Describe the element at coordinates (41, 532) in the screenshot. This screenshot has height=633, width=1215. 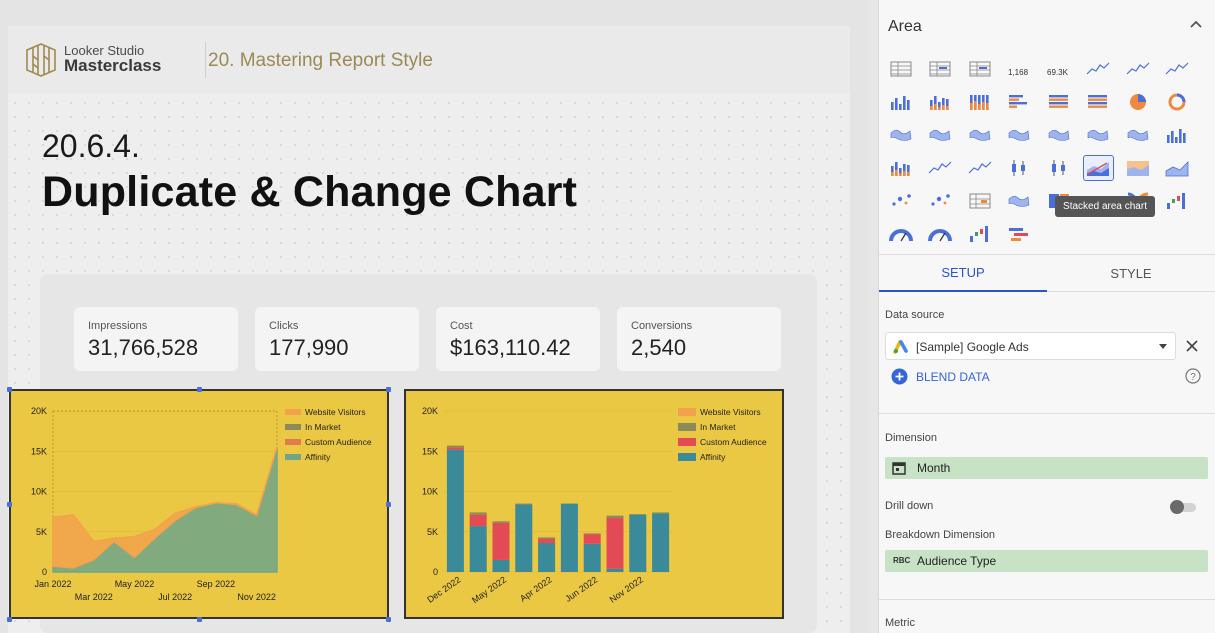
I see `y-tick-label: 5K` at that location.